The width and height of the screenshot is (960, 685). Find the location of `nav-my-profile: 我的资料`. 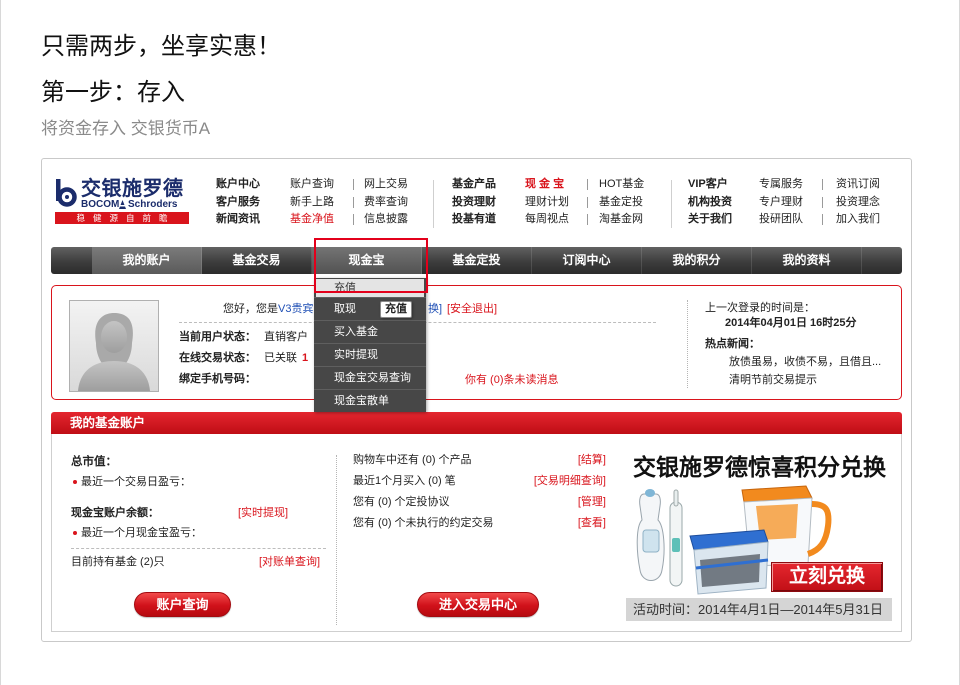

nav-my-profile: 我的资料 is located at coordinates (807, 260).